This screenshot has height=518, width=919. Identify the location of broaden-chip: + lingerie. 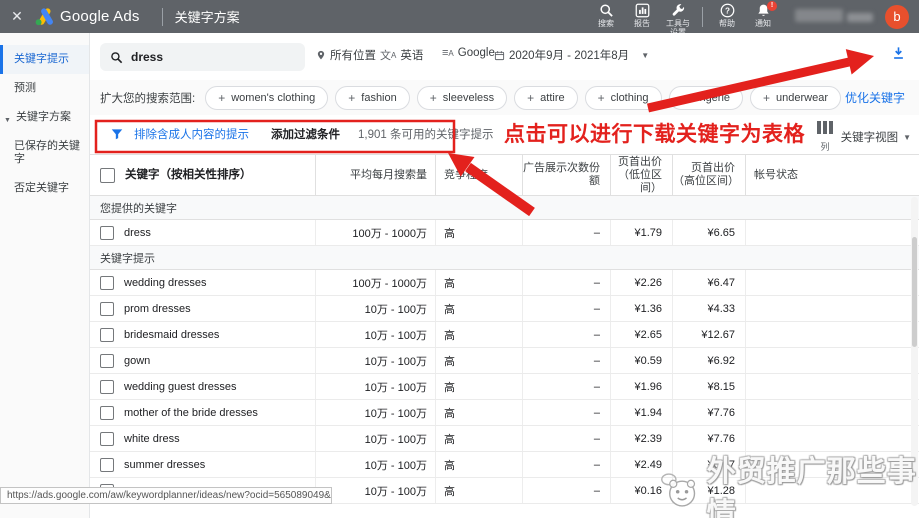
(706, 97).